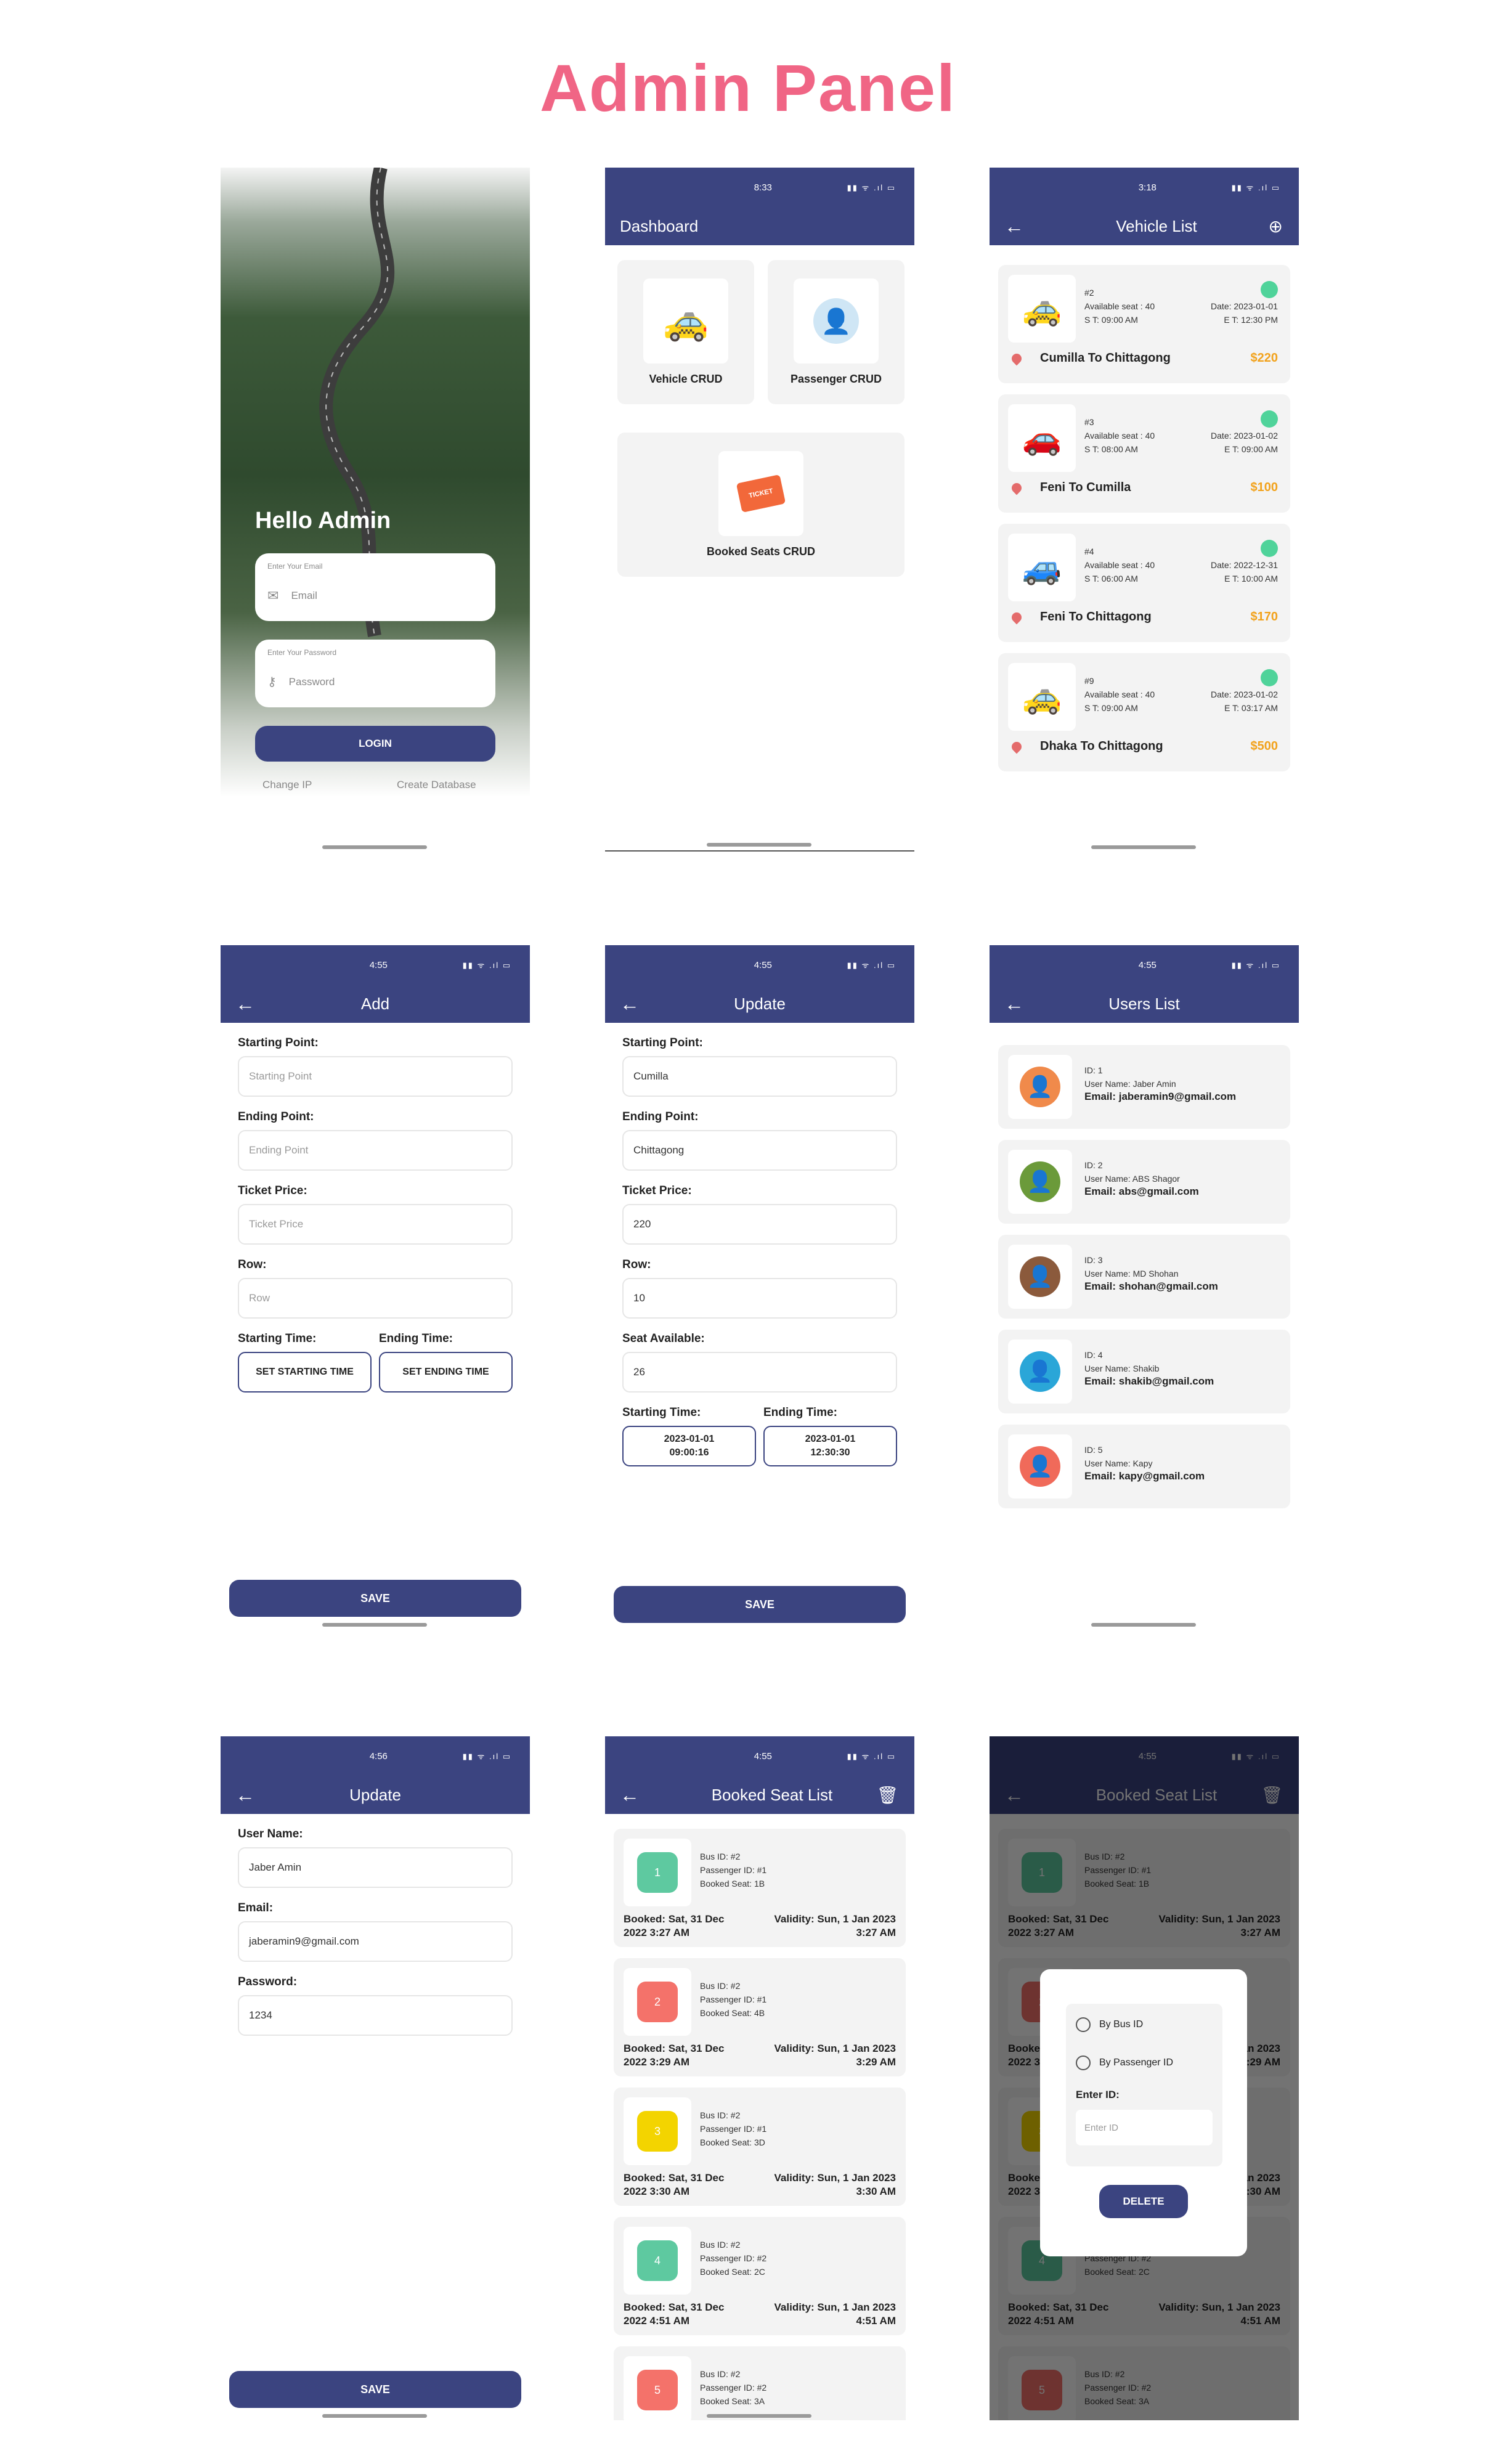  Describe the element at coordinates (1093, 1355) in the screenshot. I see `user-id: ID: 4` at that location.